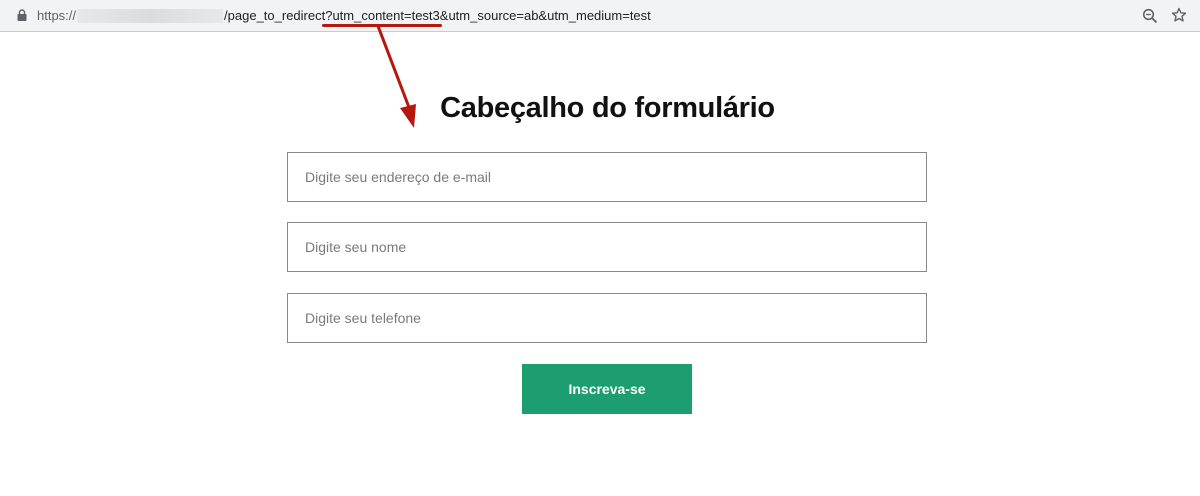 This screenshot has height=496, width=1200. I want to click on redacted-domain, so click(150, 16).